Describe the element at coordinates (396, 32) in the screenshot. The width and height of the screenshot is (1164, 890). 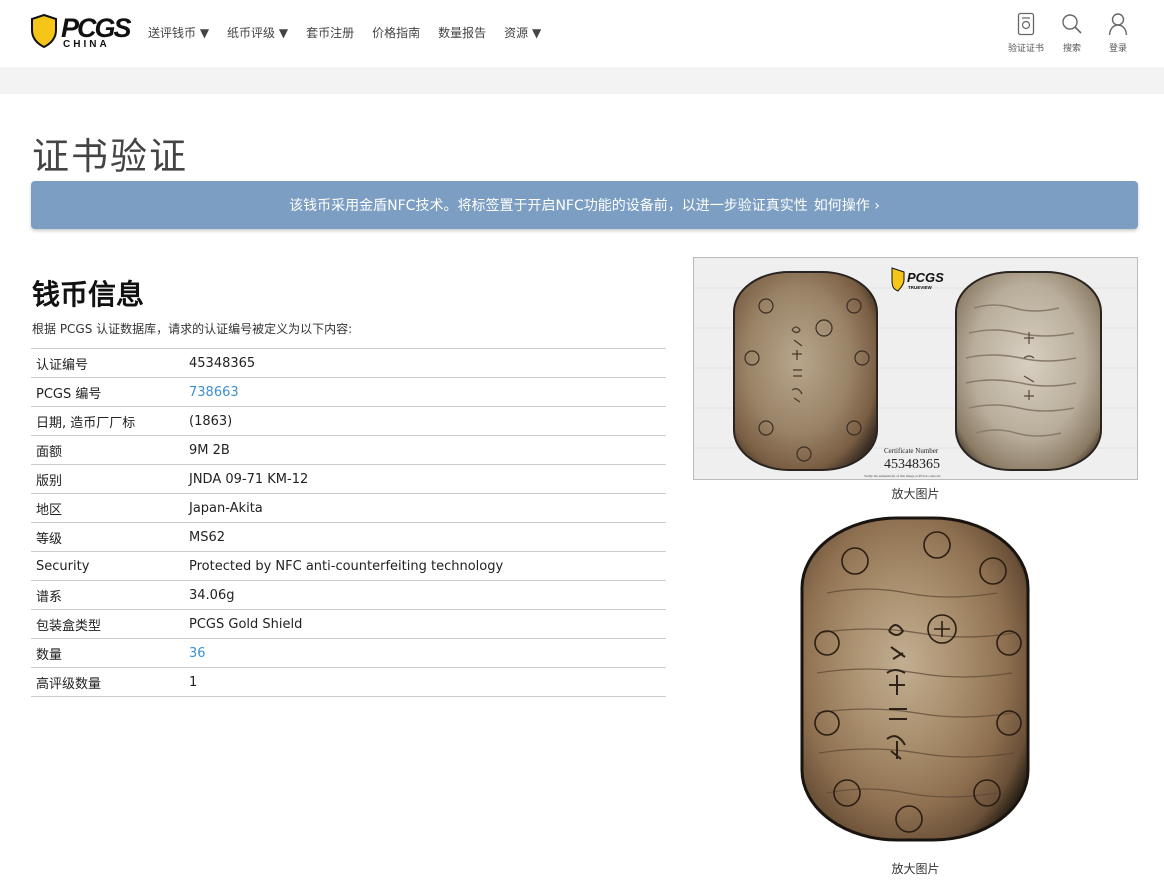
I see `nav-item-price-guide: 价格指南` at that location.